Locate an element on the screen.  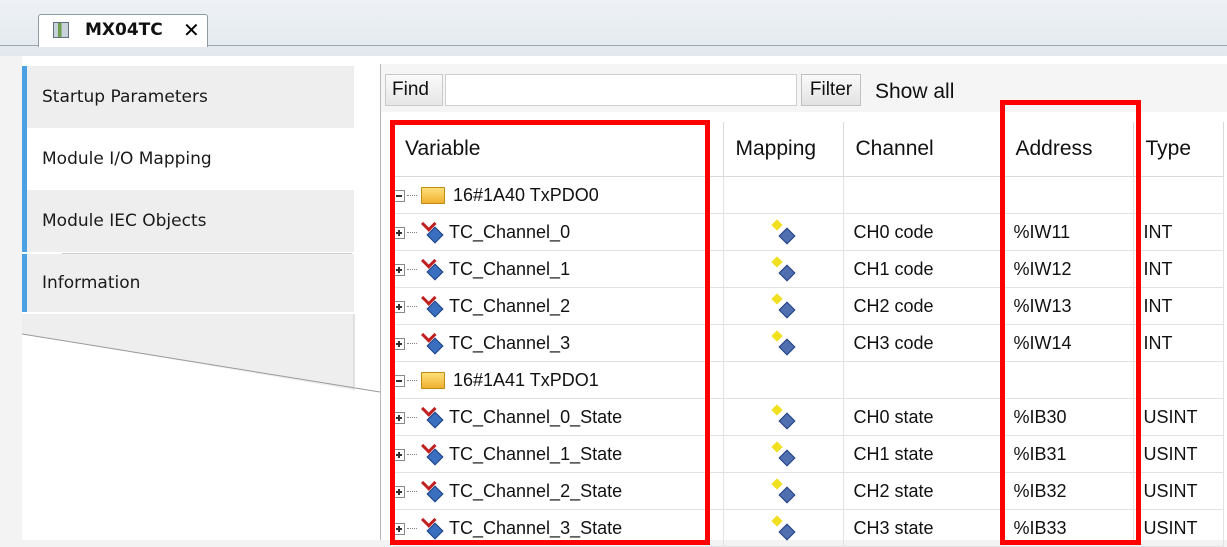
device-module-icon is located at coordinates (61, 30).